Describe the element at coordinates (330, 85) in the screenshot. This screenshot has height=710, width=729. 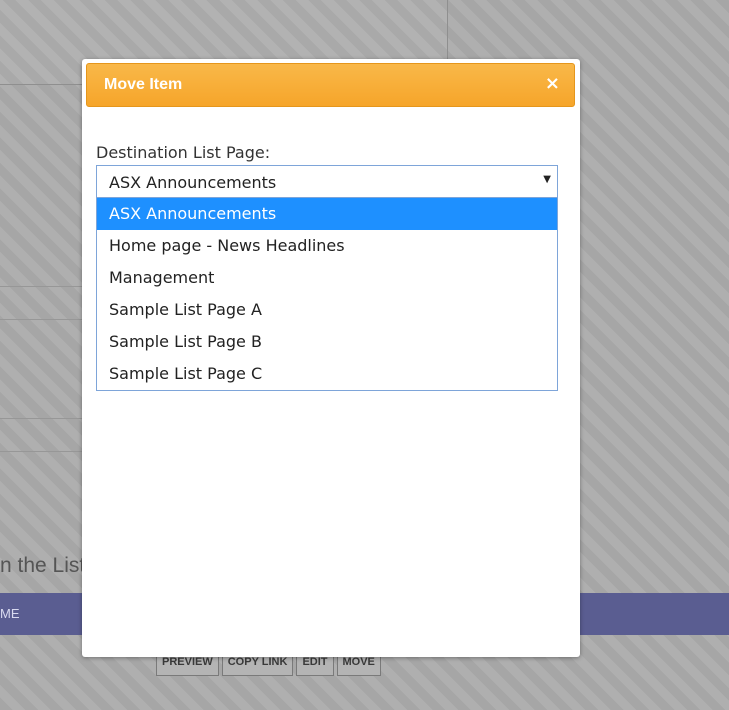
I see `dialog-header: Move Item ×` at that location.